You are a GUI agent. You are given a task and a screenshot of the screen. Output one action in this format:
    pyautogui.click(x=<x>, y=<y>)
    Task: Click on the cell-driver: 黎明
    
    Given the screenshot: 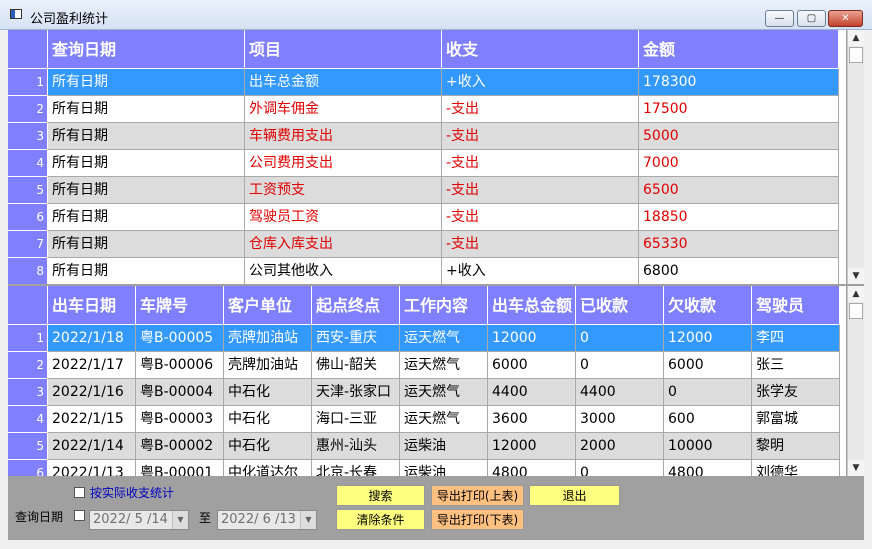 What is the action you would take?
    pyautogui.click(x=796, y=446)
    